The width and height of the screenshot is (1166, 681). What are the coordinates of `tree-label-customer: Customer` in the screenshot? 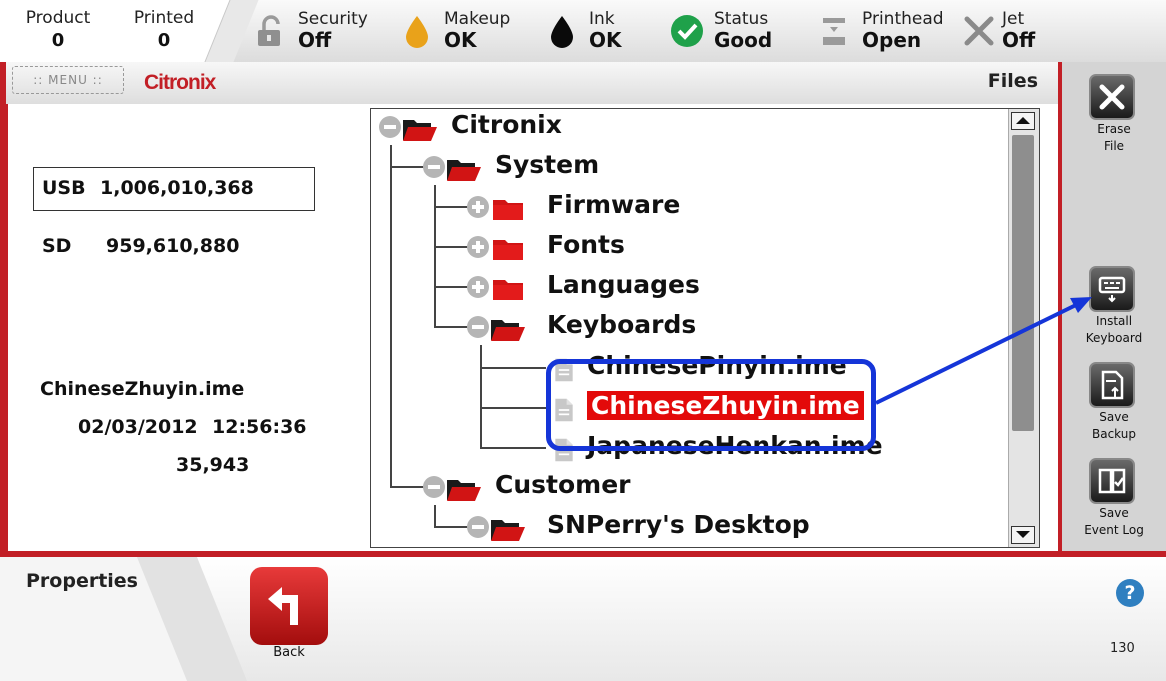 It's located at (563, 484).